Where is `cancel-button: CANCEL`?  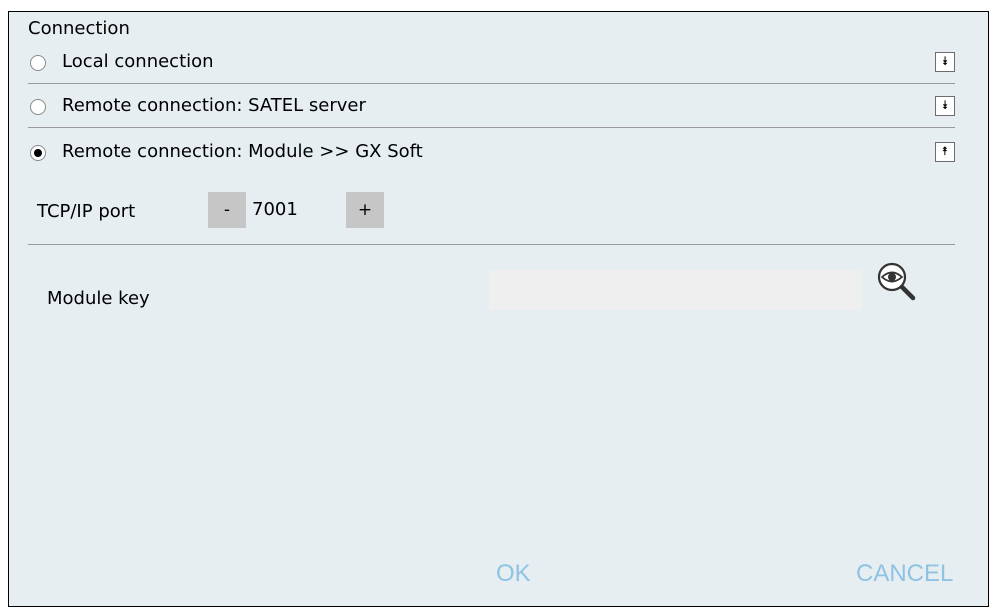 cancel-button: CANCEL is located at coordinates (904, 574).